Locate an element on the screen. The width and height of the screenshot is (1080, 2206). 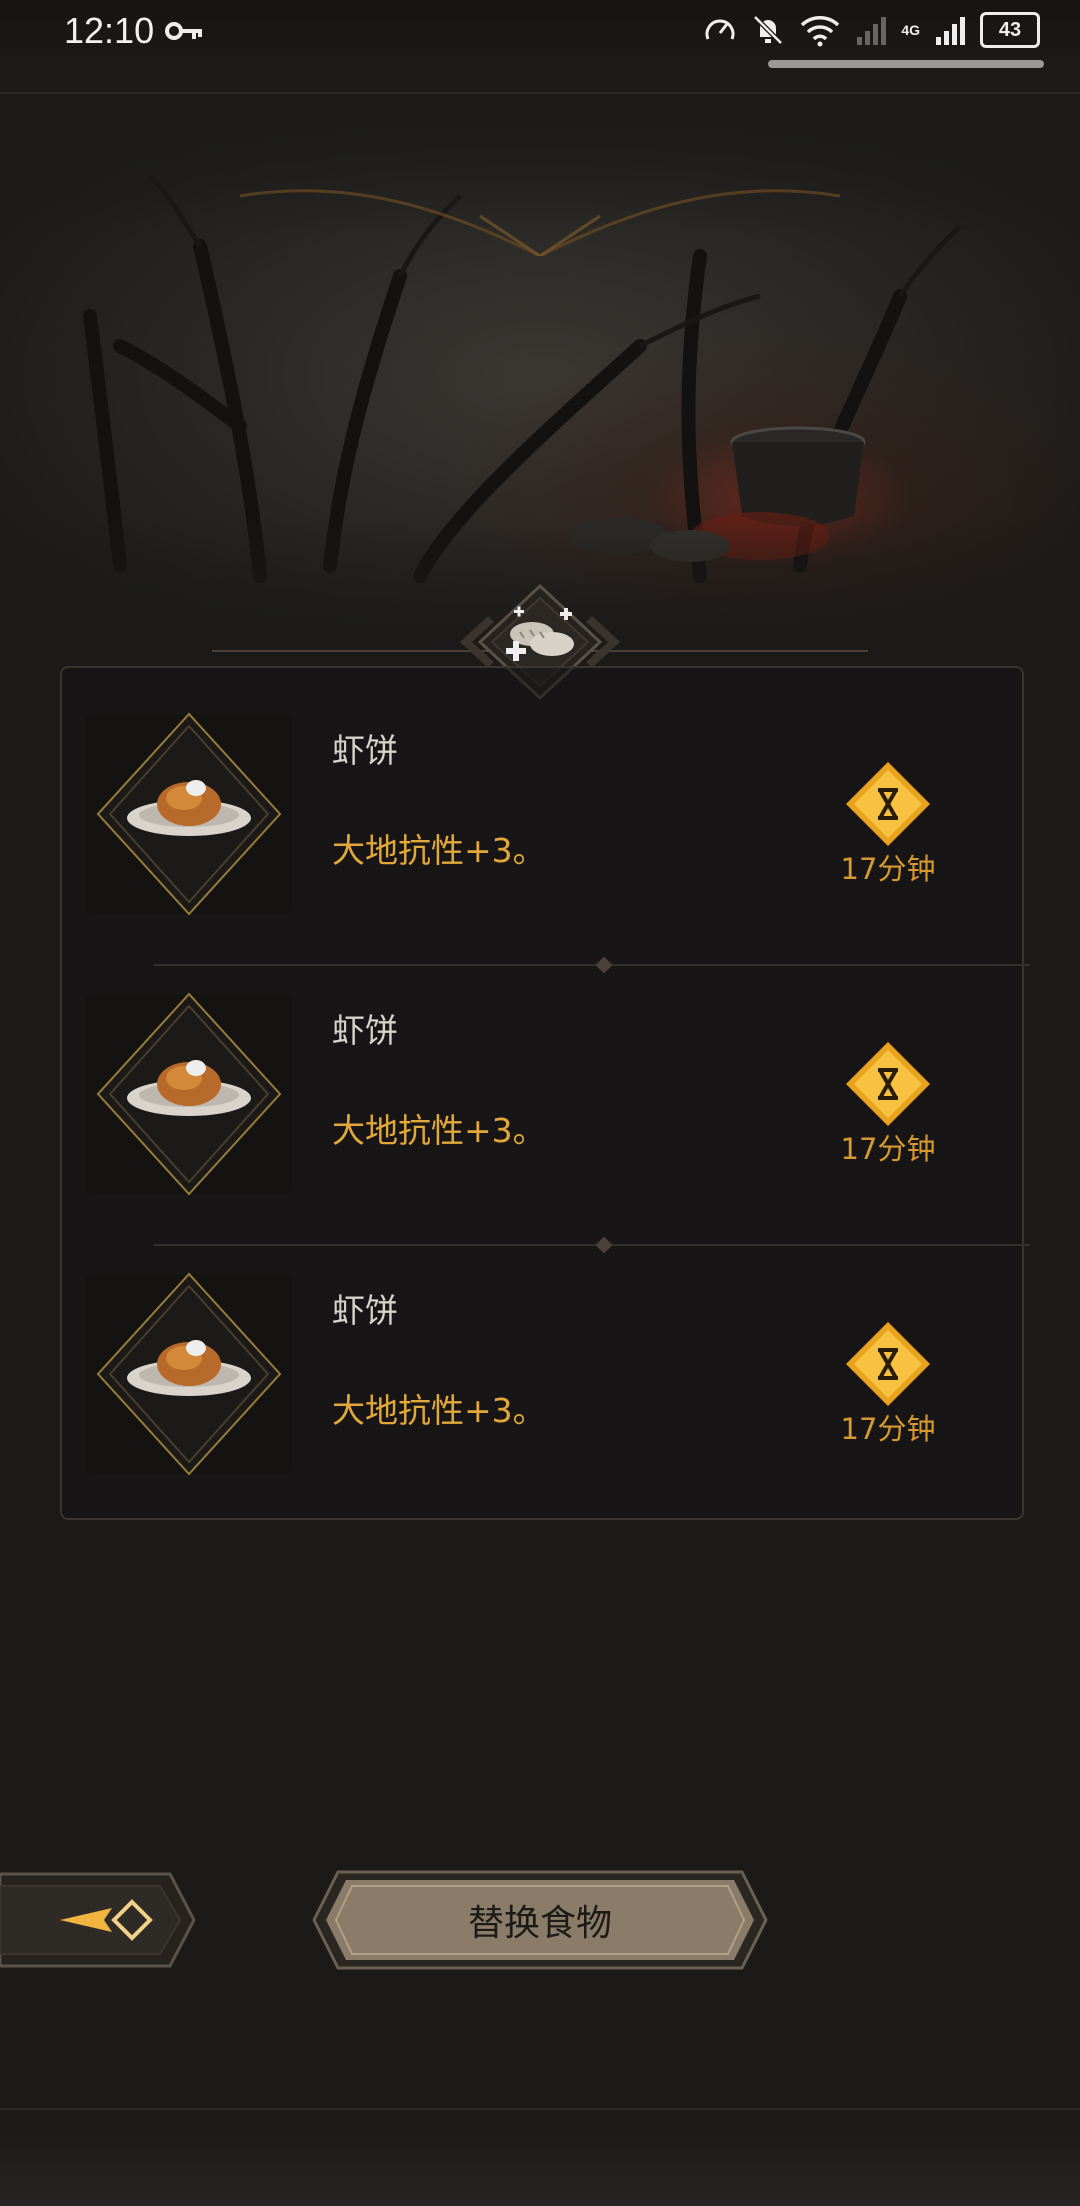
speed-icon is located at coordinates (720, 29).